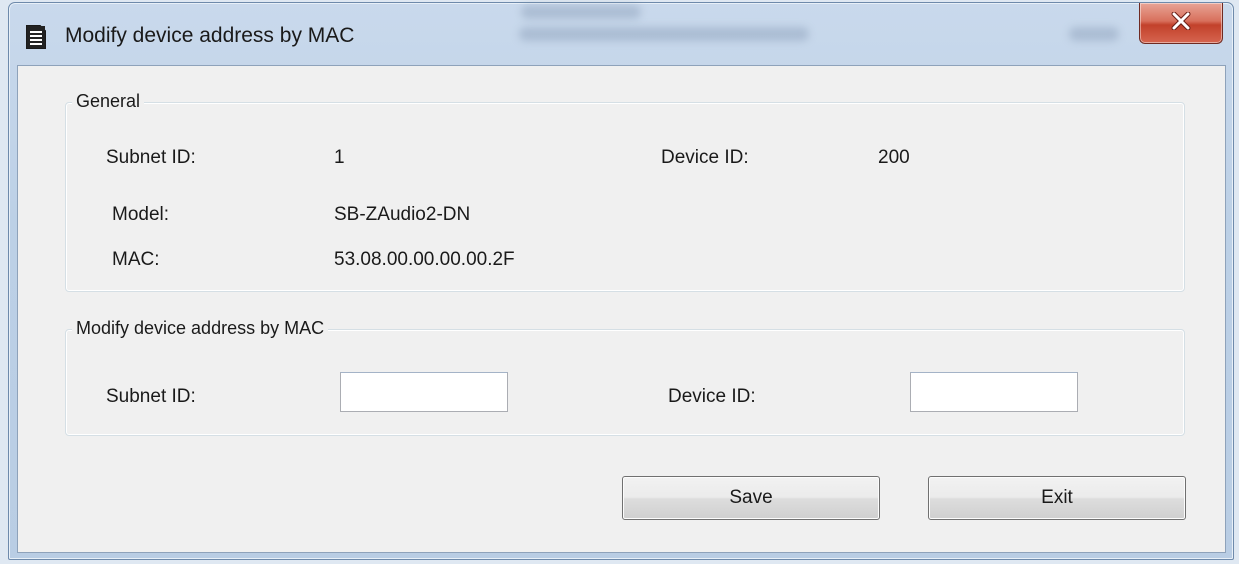 The image size is (1239, 564). I want to click on exit-button: Exit, so click(1057, 498).